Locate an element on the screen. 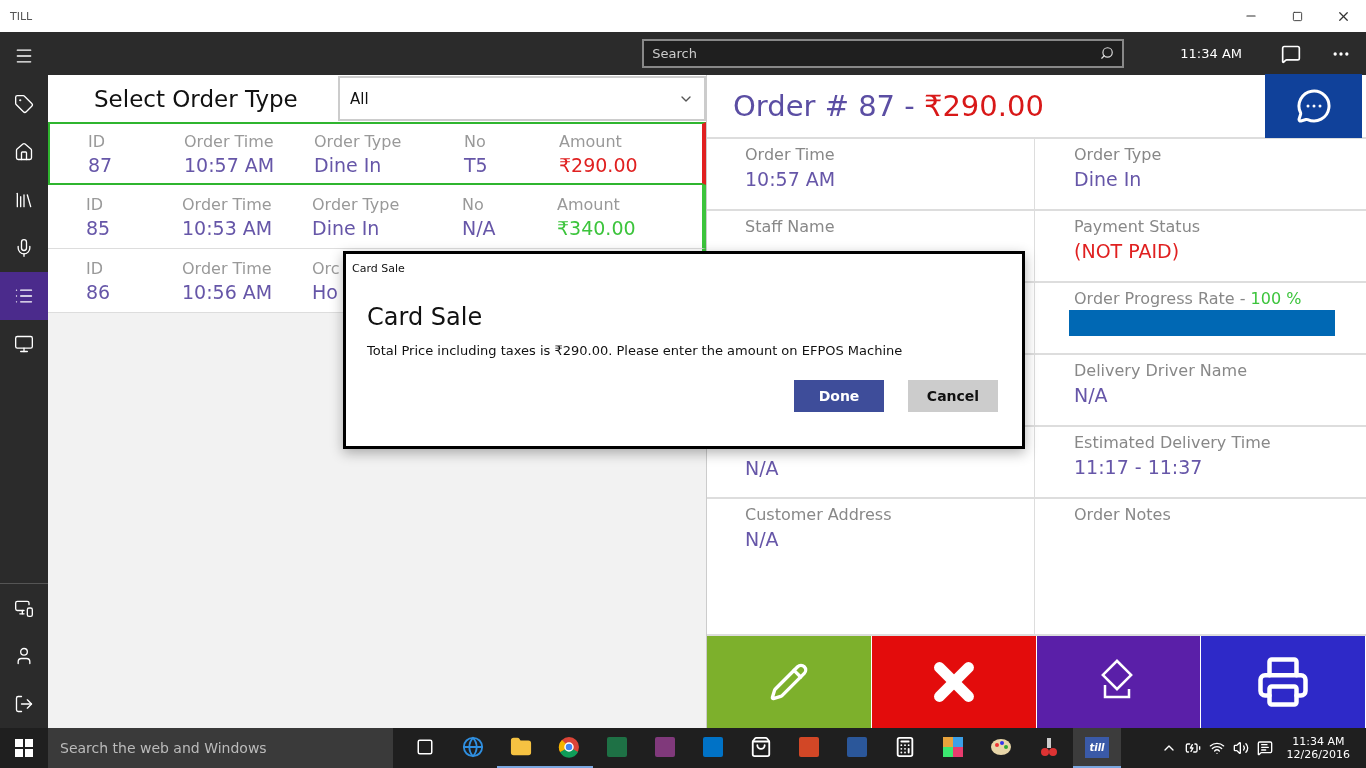 The height and width of the screenshot is (768, 1366). cell-value: 87 is located at coordinates (100, 164).